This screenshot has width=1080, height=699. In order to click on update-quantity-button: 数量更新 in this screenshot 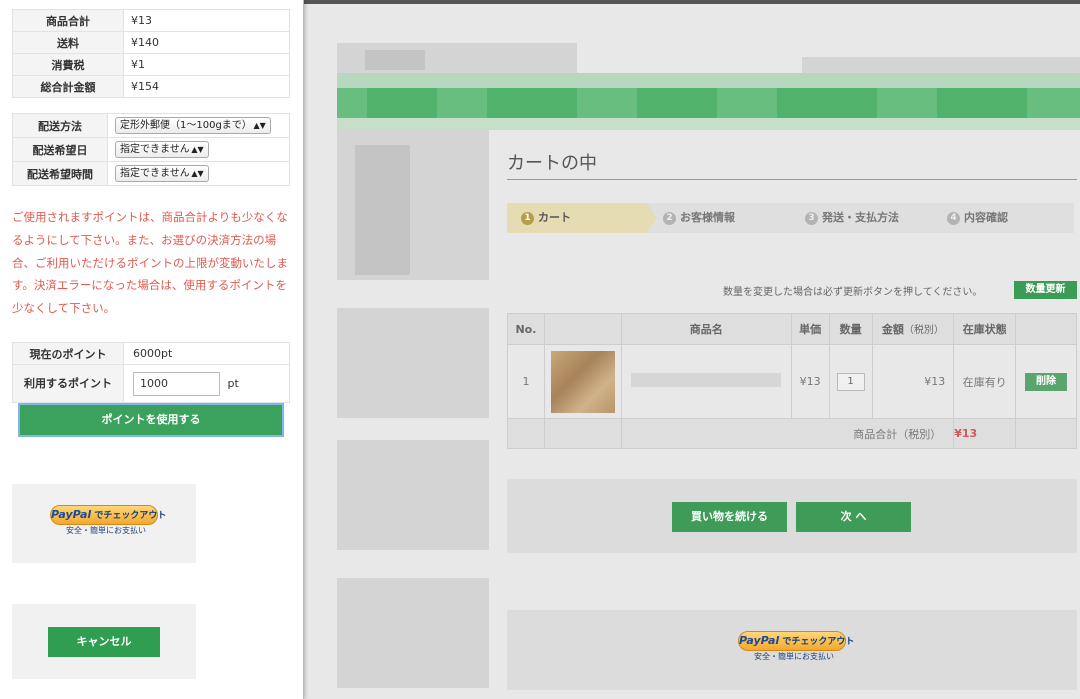, I will do `click(1045, 290)`.